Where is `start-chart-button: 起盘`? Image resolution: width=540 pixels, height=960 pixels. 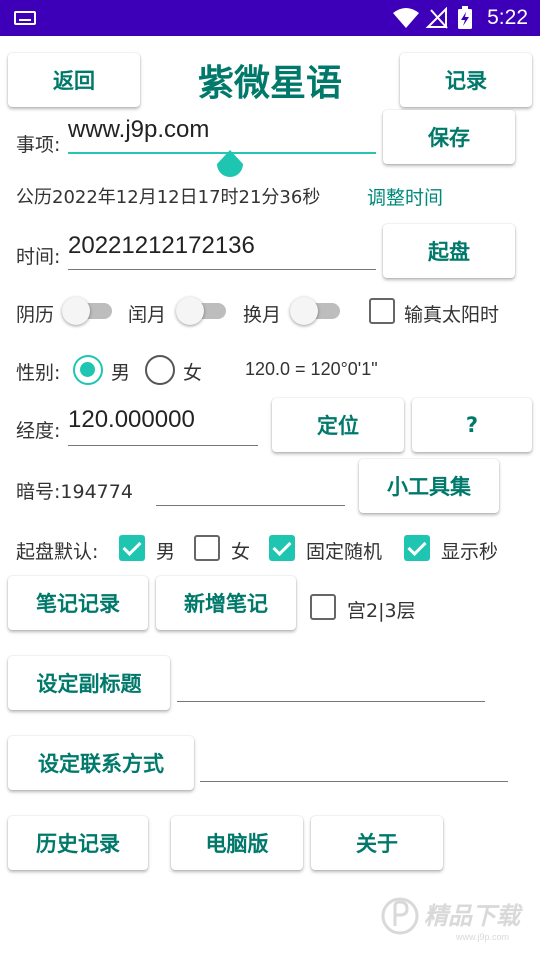 start-chart-button: 起盘 is located at coordinates (449, 251).